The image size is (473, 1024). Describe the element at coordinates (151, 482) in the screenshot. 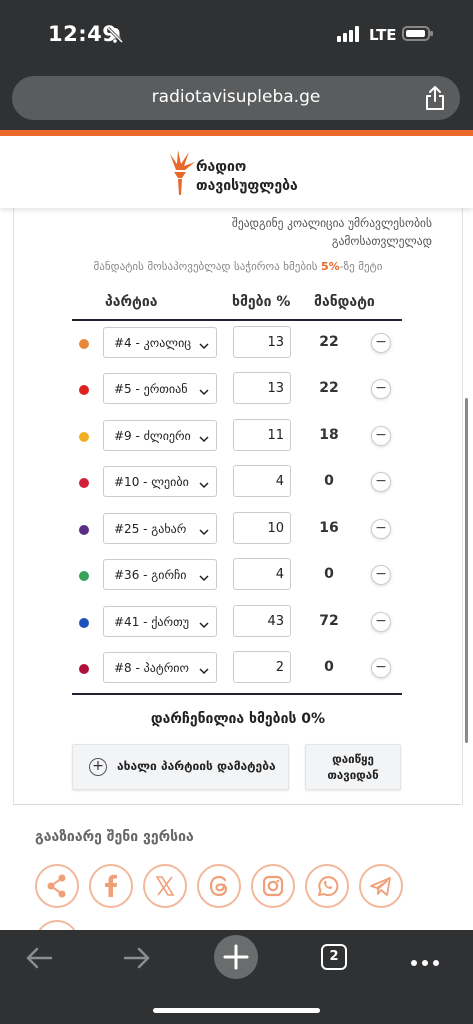

I see `party-select-label: #10 - ლეიბი` at that location.